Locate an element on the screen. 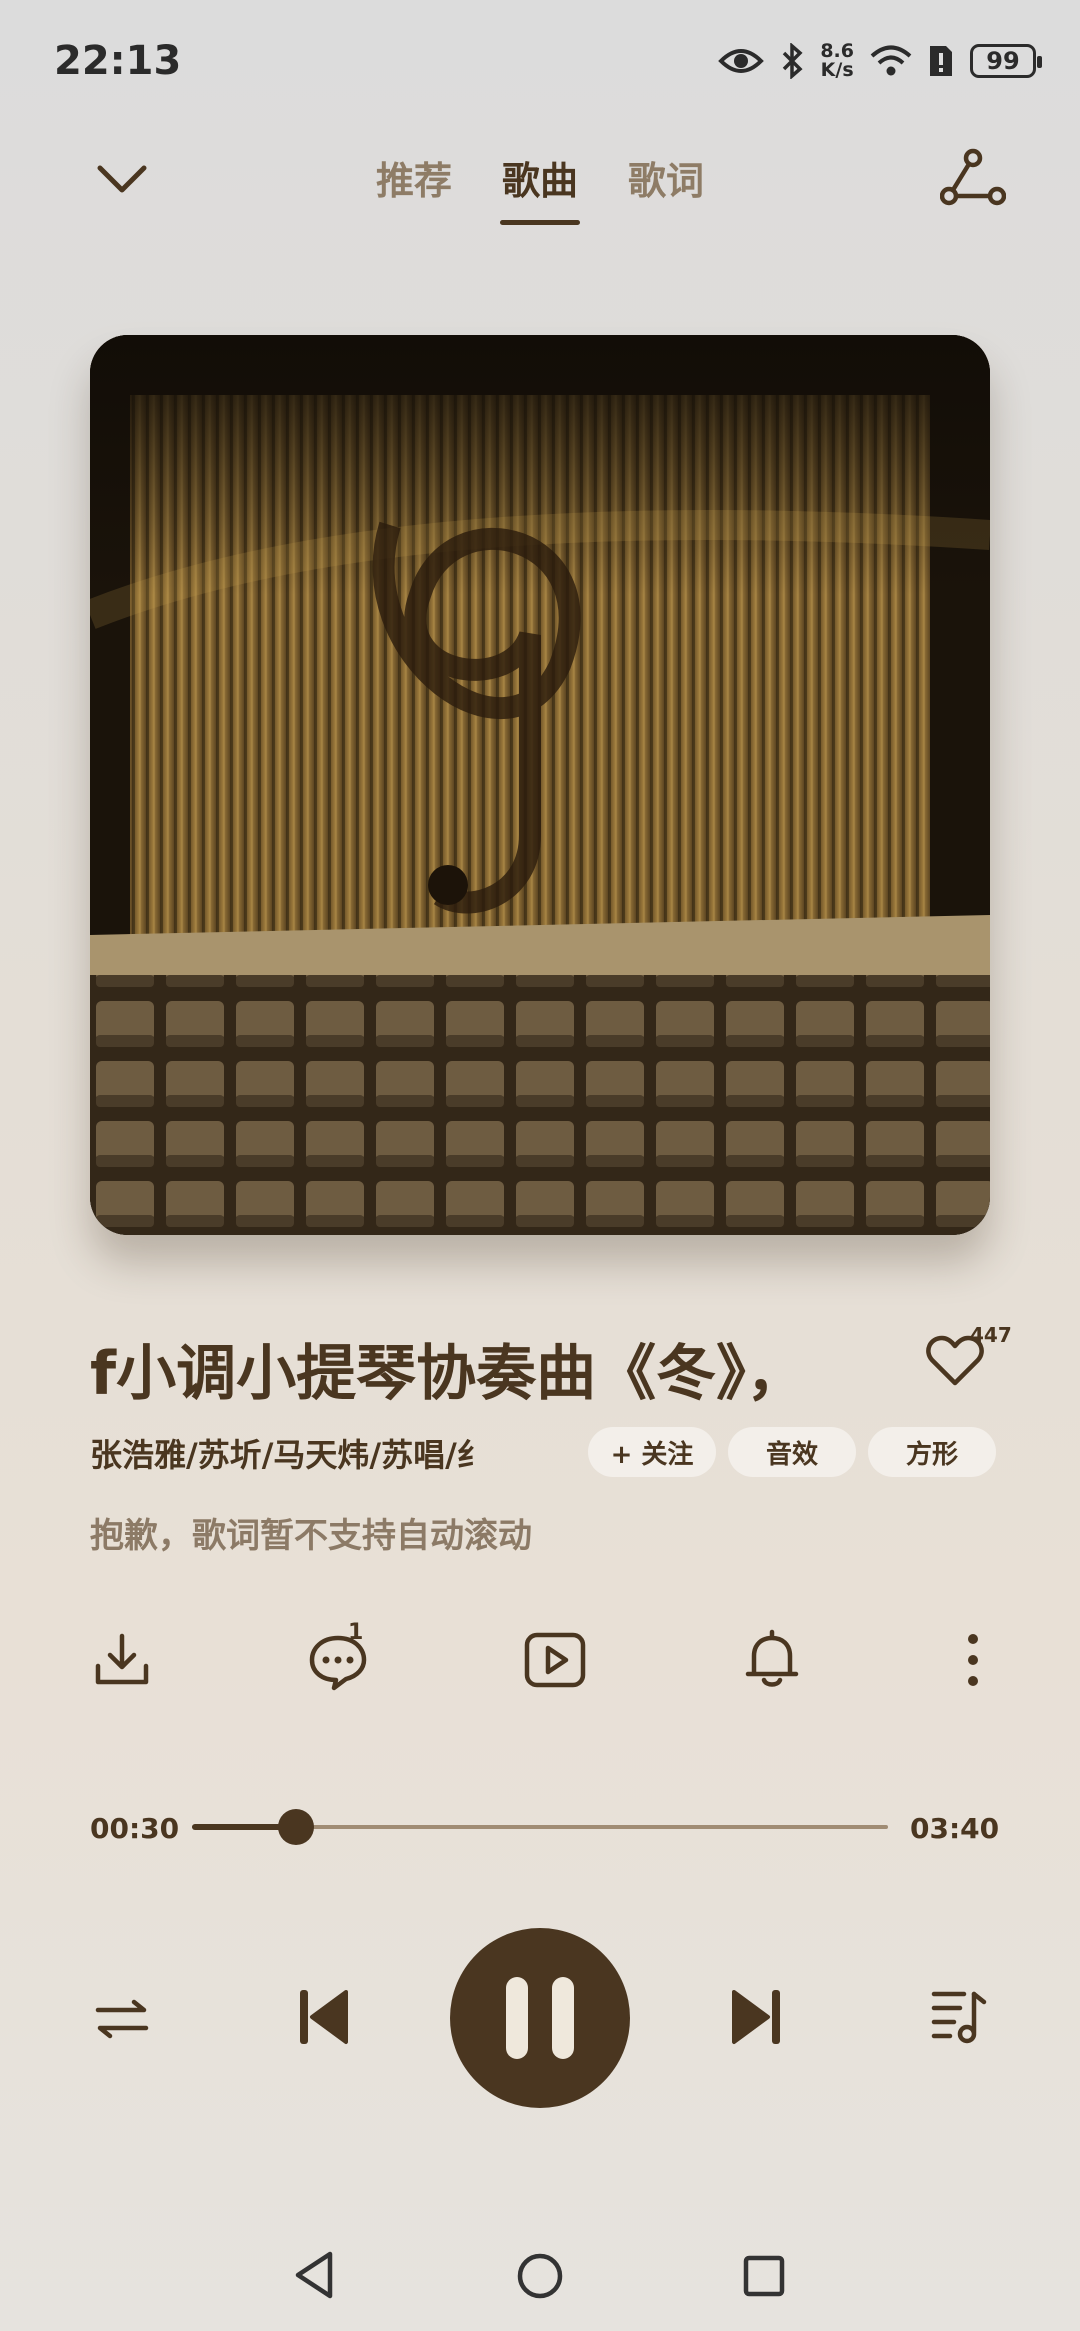 The height and width of the screenshot is (2331, 1080). follow-button: + 关注 is located at coordinates (652, 1452).